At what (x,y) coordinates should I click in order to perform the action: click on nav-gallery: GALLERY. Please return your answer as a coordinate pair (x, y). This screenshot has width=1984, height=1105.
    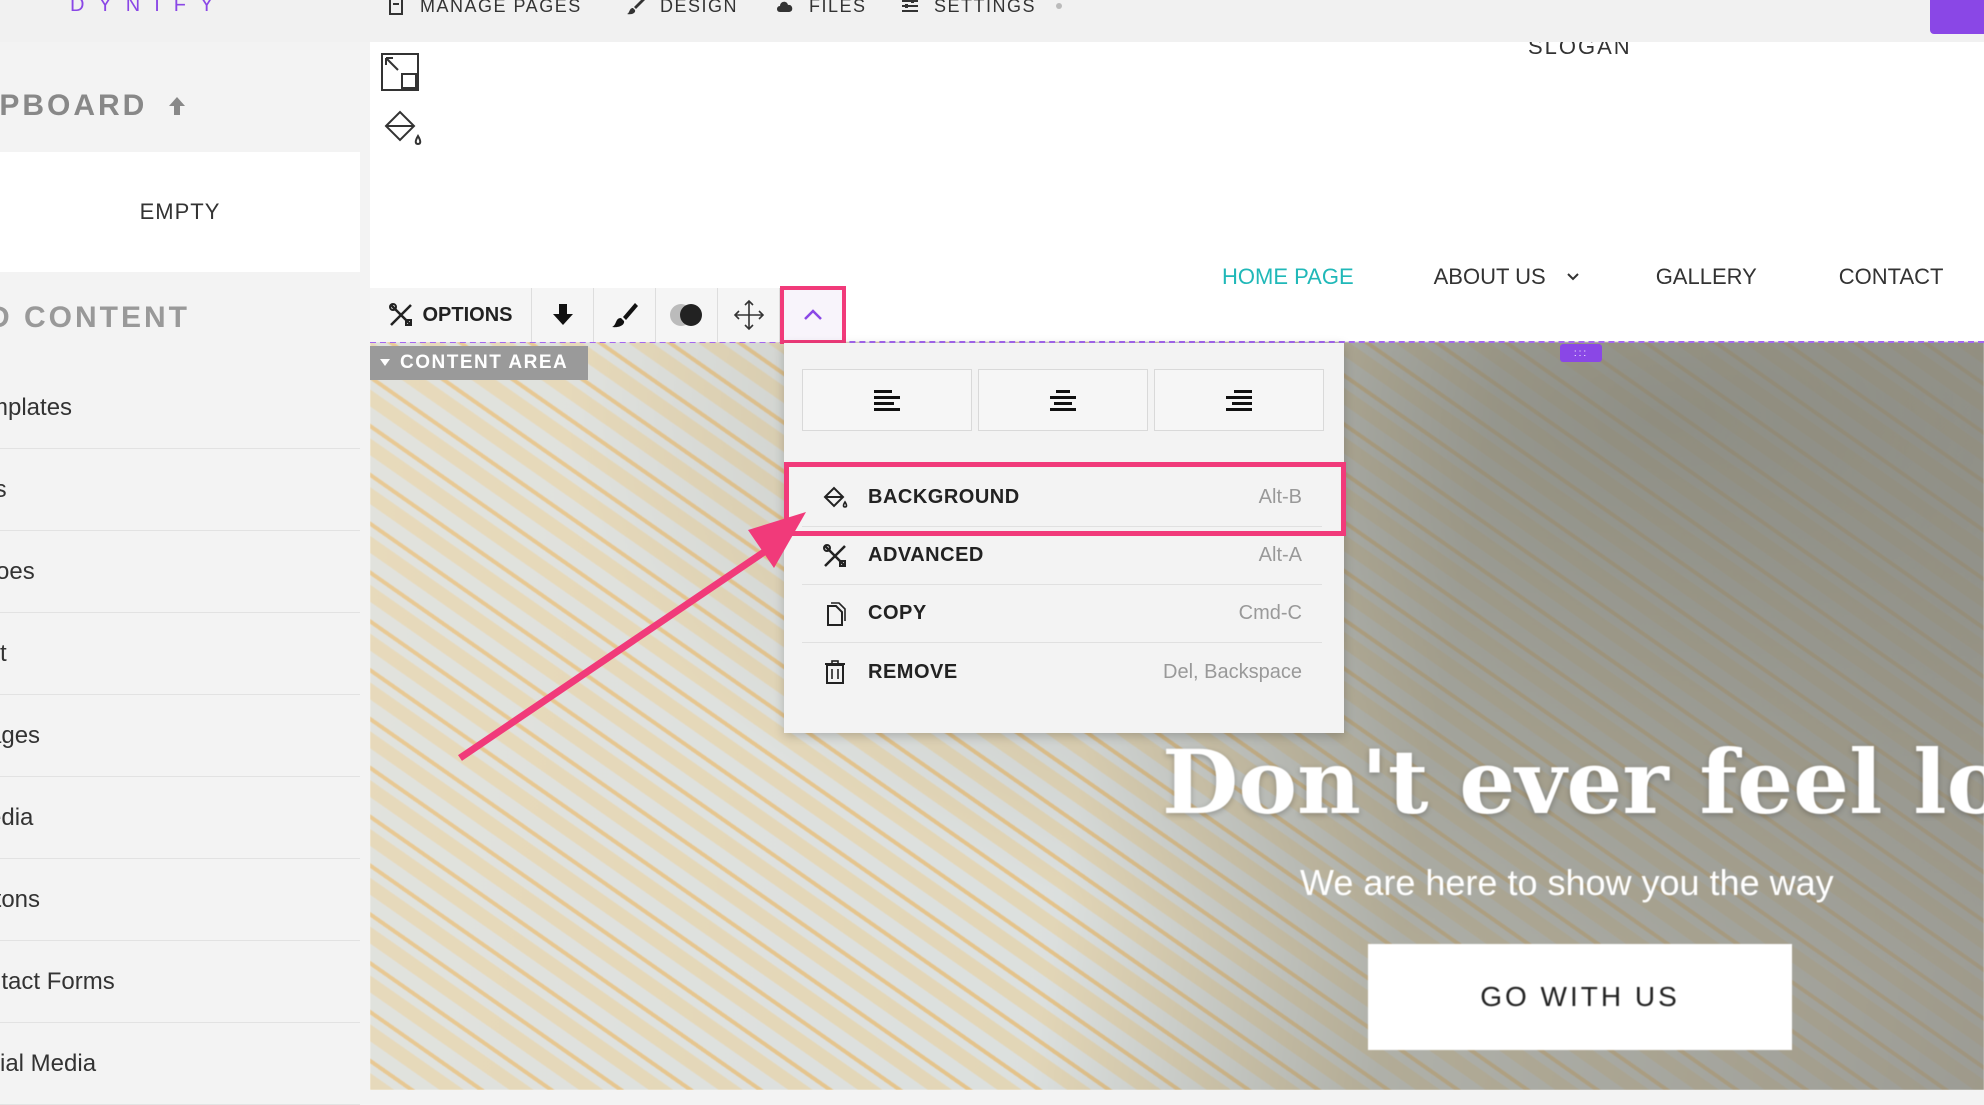
    Looking at the image, I should click on (1706, 277).